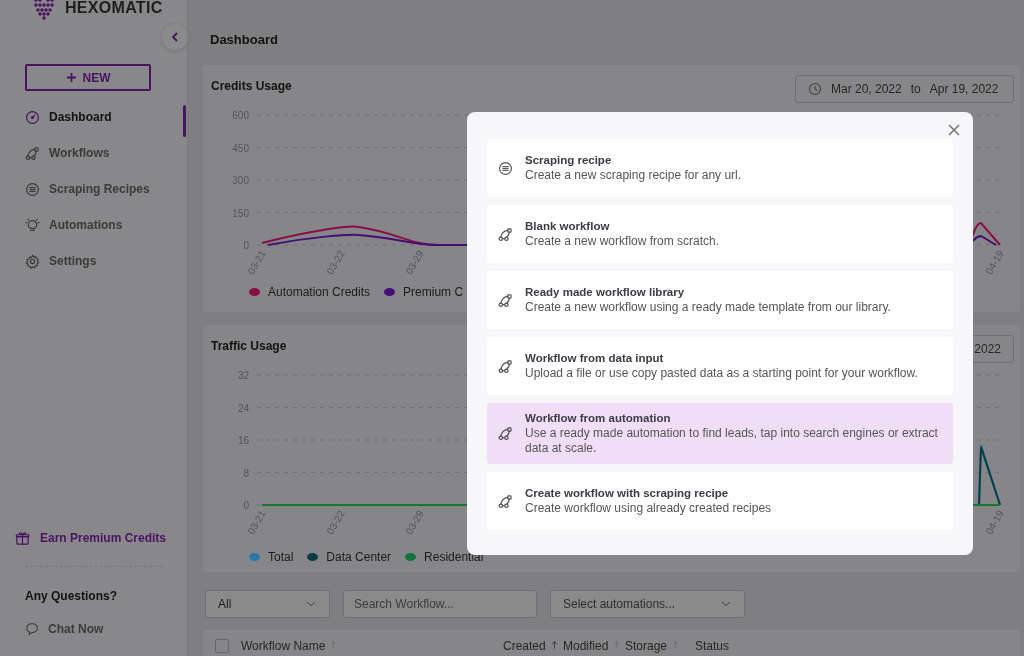 Image resolution: width=1024 pixels, height=656 pixels. Describe the element at coordinates (433, 292) in the screenshot. I see `legend-label: Premium C` at that location.